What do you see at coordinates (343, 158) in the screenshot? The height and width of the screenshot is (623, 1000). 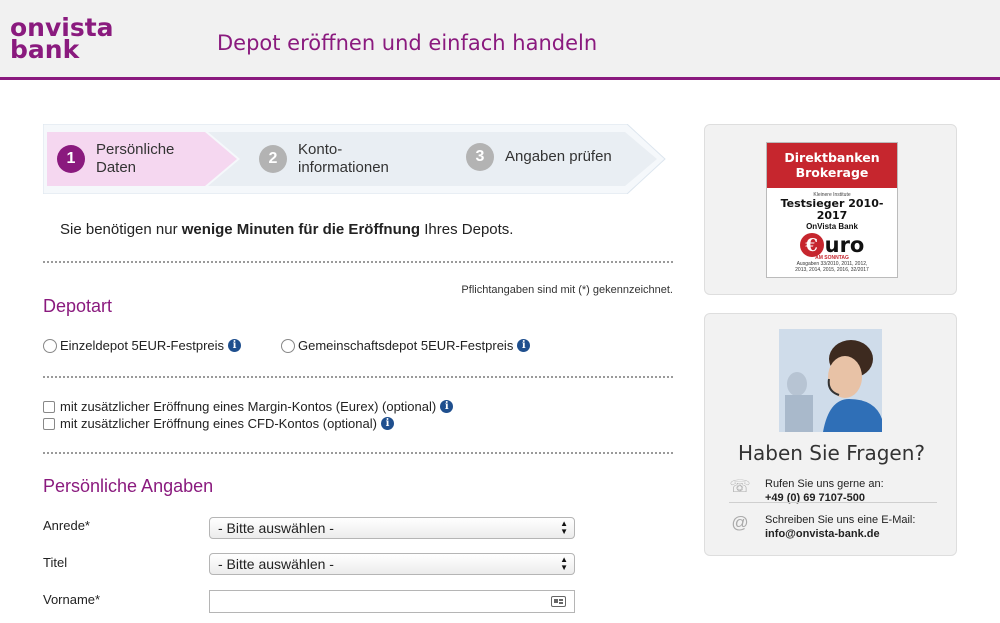 I see `step-2-label: Konto- informationen` at bounding box center [343, 158].